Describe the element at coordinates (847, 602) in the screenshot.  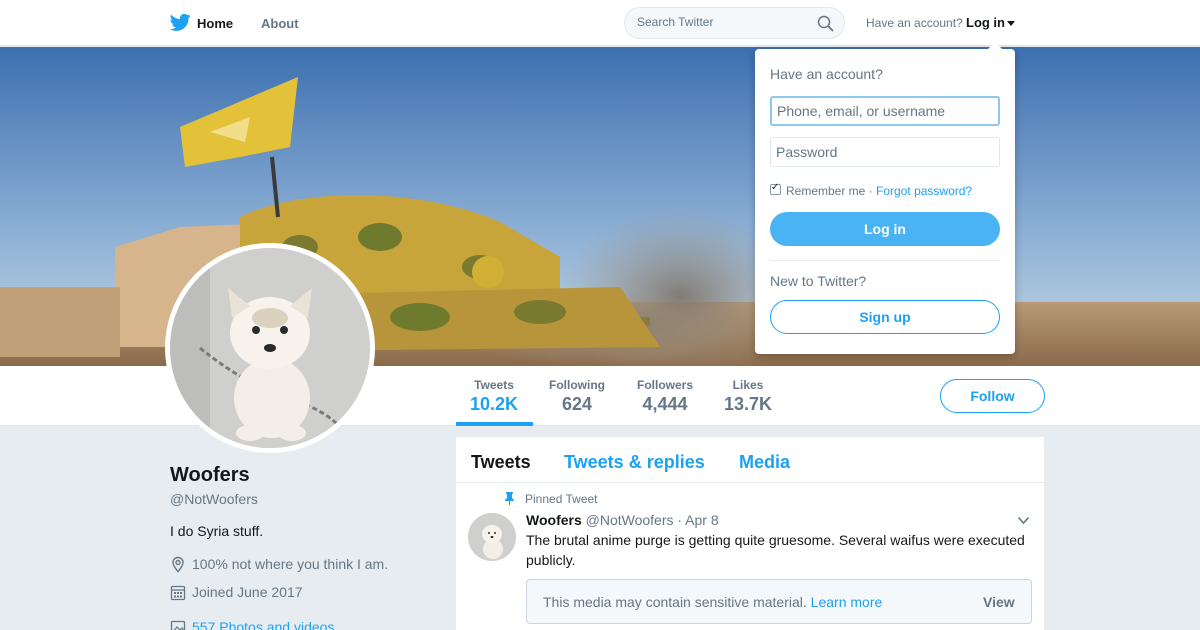
I see `learn-more-link: Learn more` at that location.